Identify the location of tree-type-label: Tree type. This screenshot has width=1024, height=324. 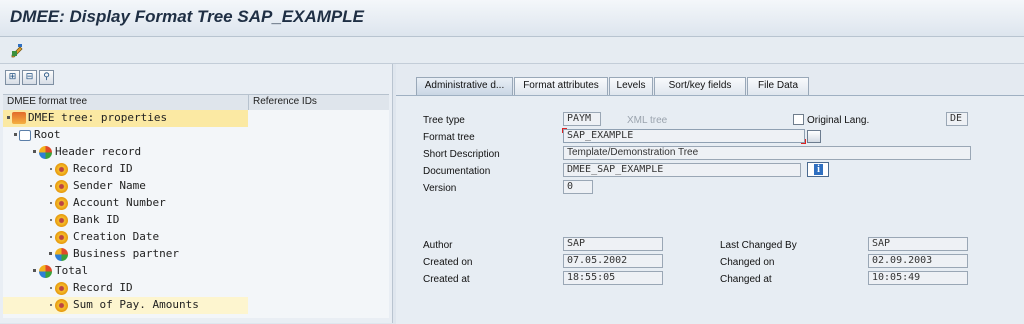
(444, 120).